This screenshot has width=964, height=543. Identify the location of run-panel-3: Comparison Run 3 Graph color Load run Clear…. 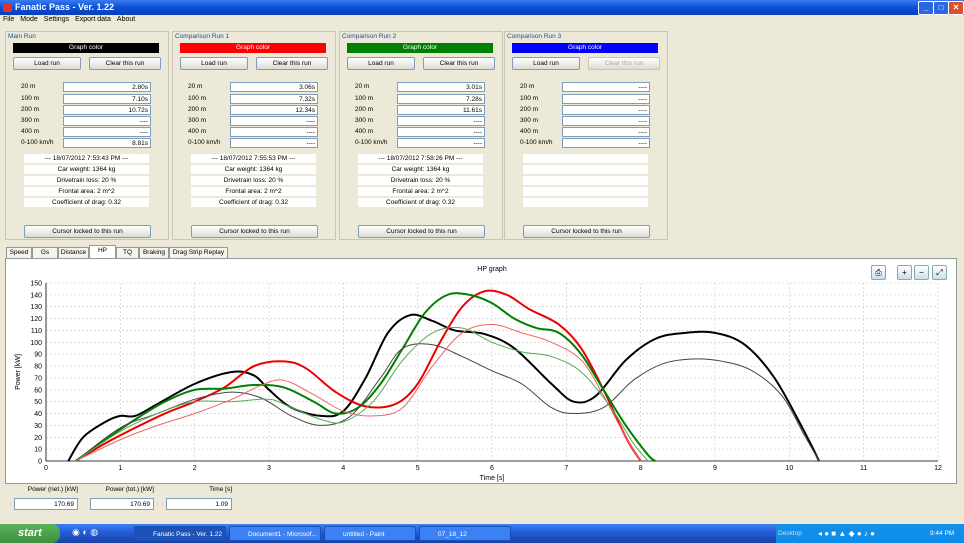
(586, 135).